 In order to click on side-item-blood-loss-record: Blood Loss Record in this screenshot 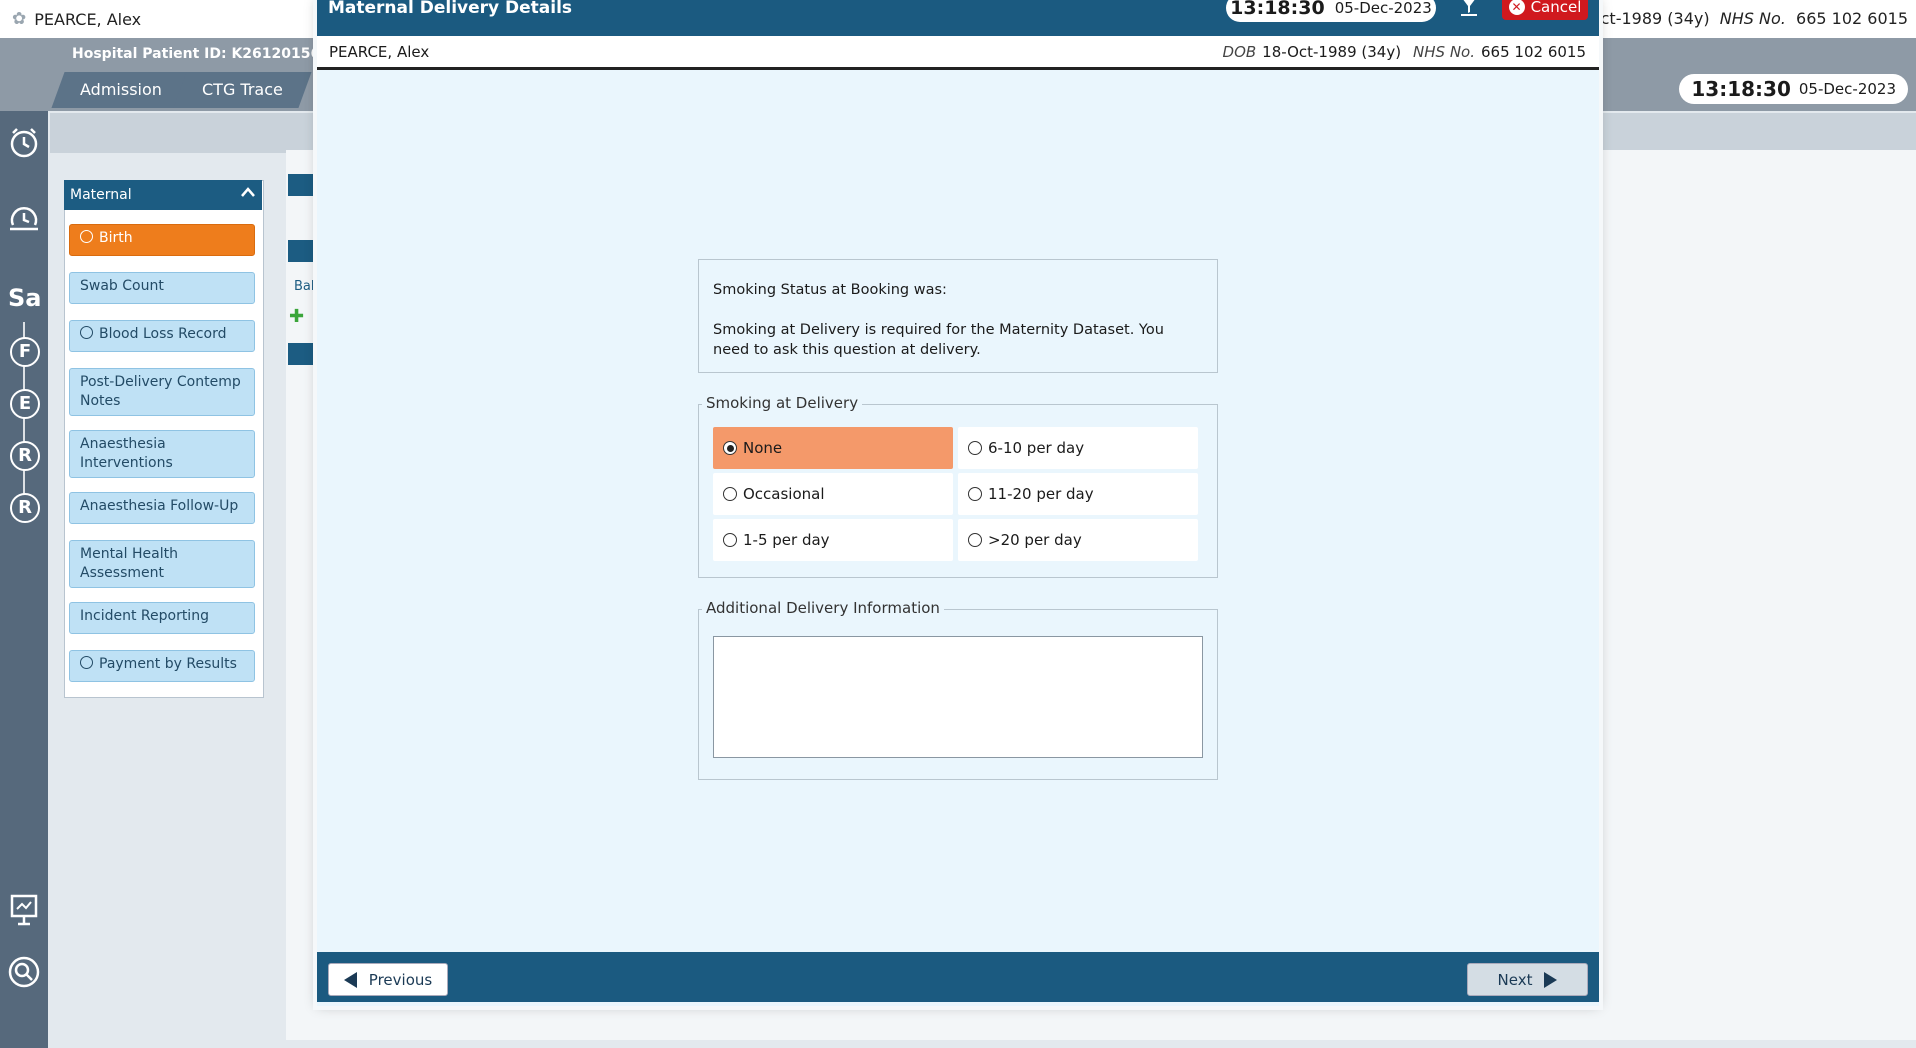, I will do `click(162, 336)`.